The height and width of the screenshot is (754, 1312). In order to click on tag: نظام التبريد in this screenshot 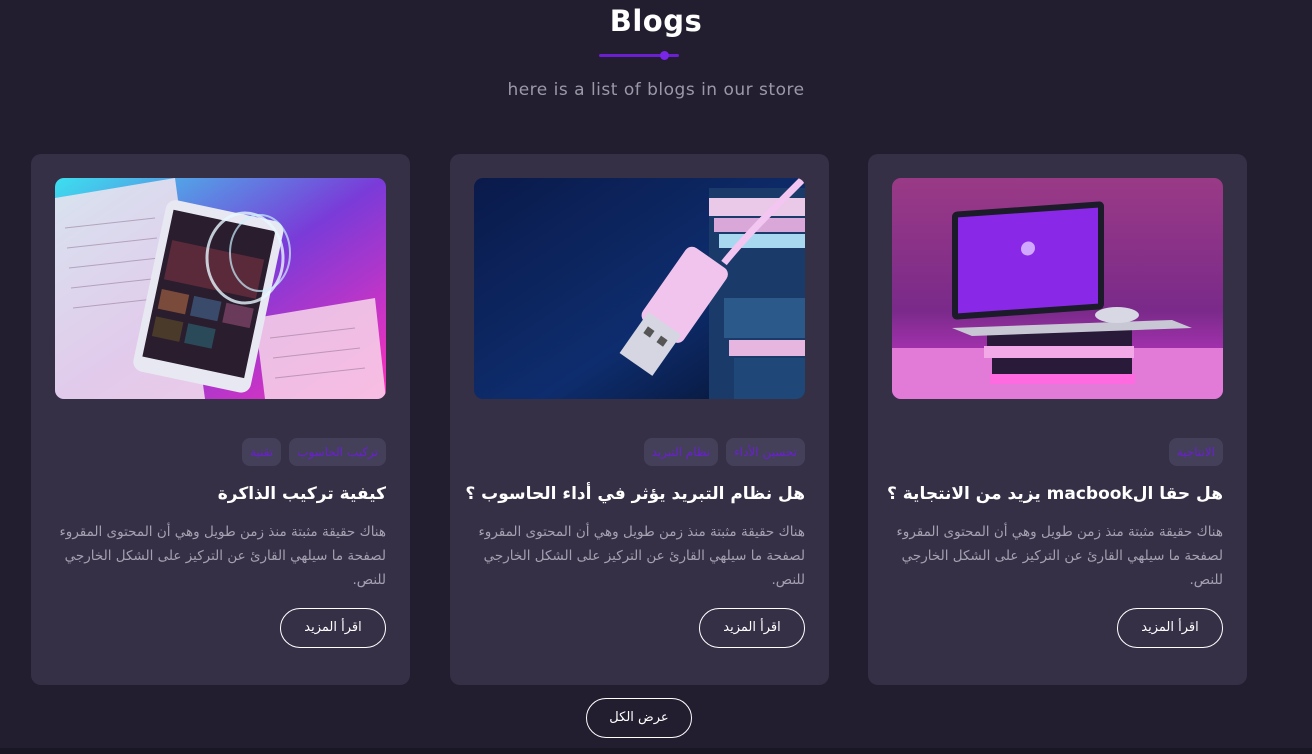, I will do `click(681, 452)`.